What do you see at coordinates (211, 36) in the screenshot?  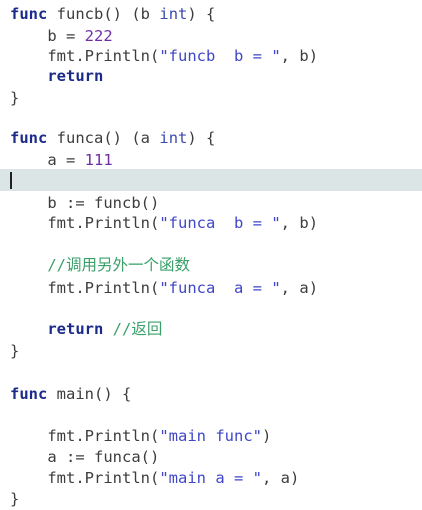 I see `code-line: b = 222` at bounding box center [211, 36].